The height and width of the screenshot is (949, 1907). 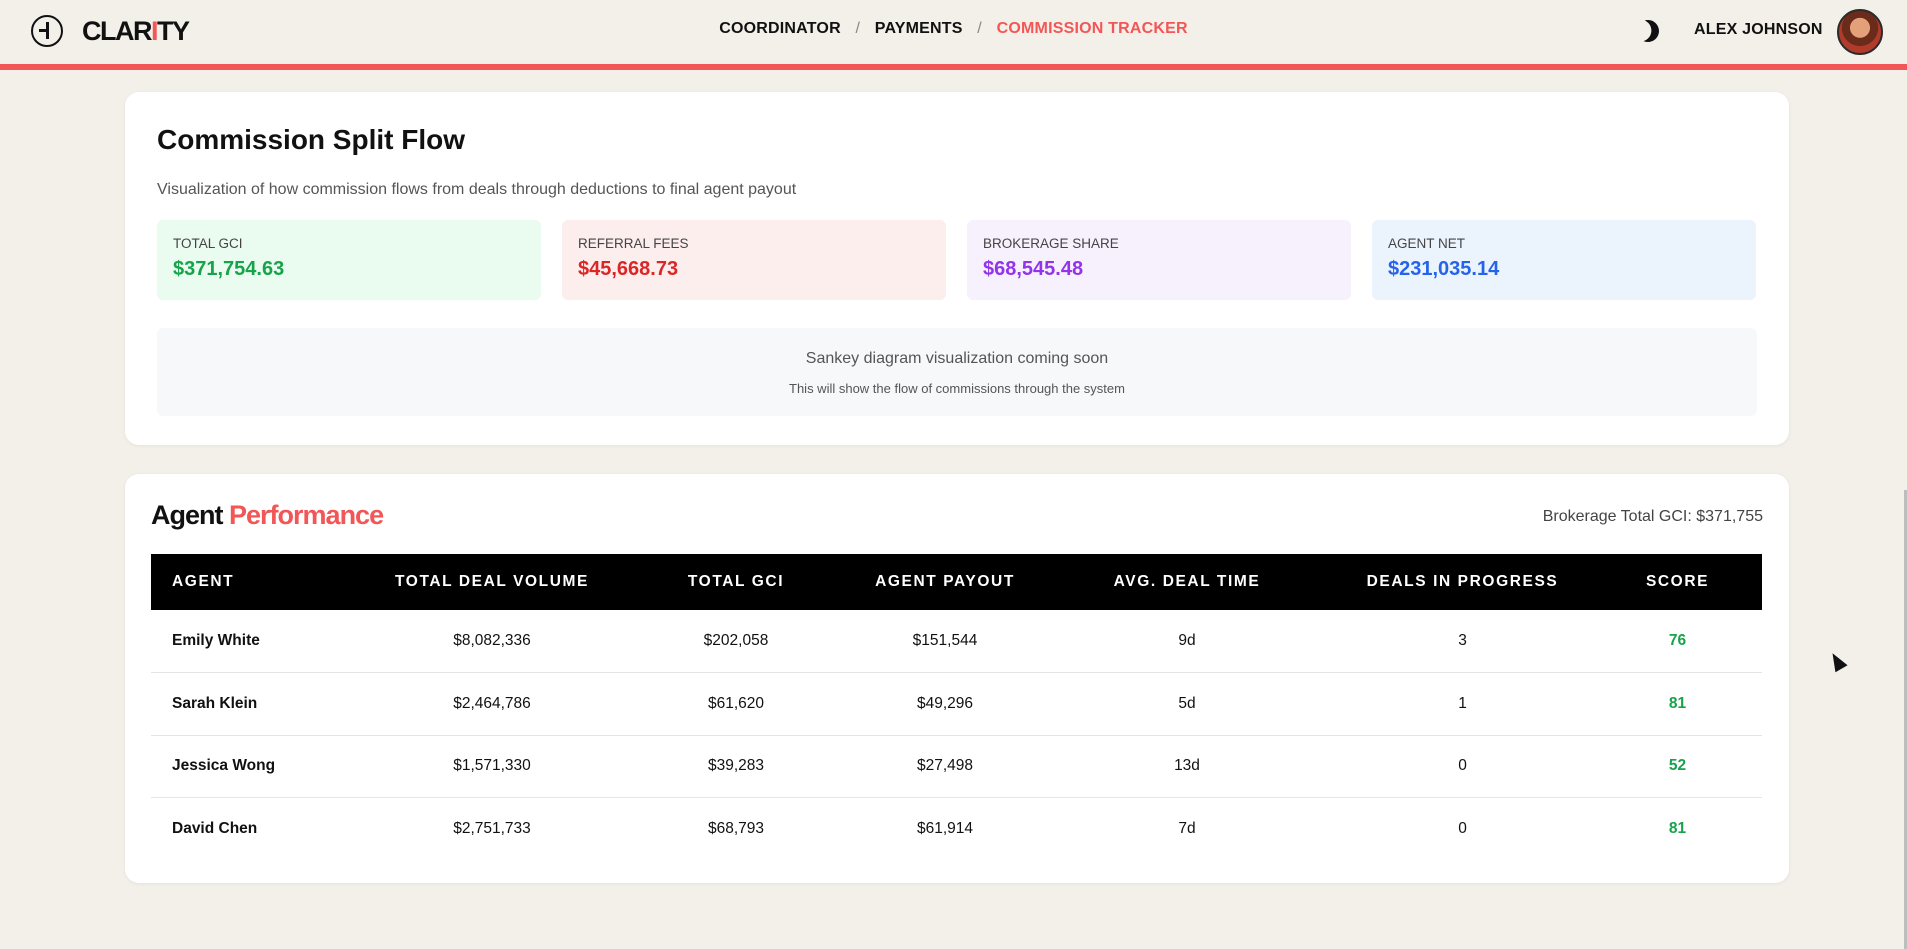 I want to click on column-header-total-gci: TOTAL GCI, so click(x=736, y=582).